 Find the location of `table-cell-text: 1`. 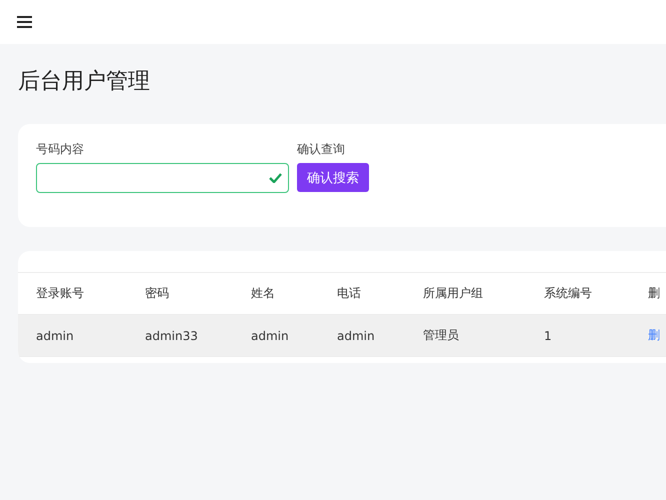

table-cell-text: 1 is located at coordinates (548, 335).